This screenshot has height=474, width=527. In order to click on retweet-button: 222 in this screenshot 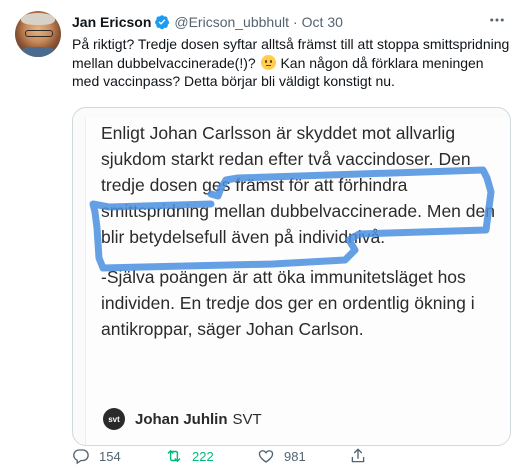, I will do `click(189, 456)`.